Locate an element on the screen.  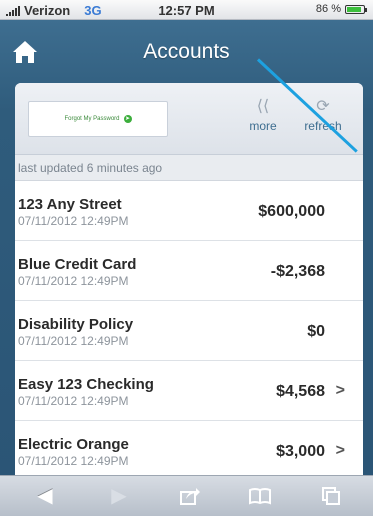
battery-percent: 86 % is located at coordinates (328, 9).